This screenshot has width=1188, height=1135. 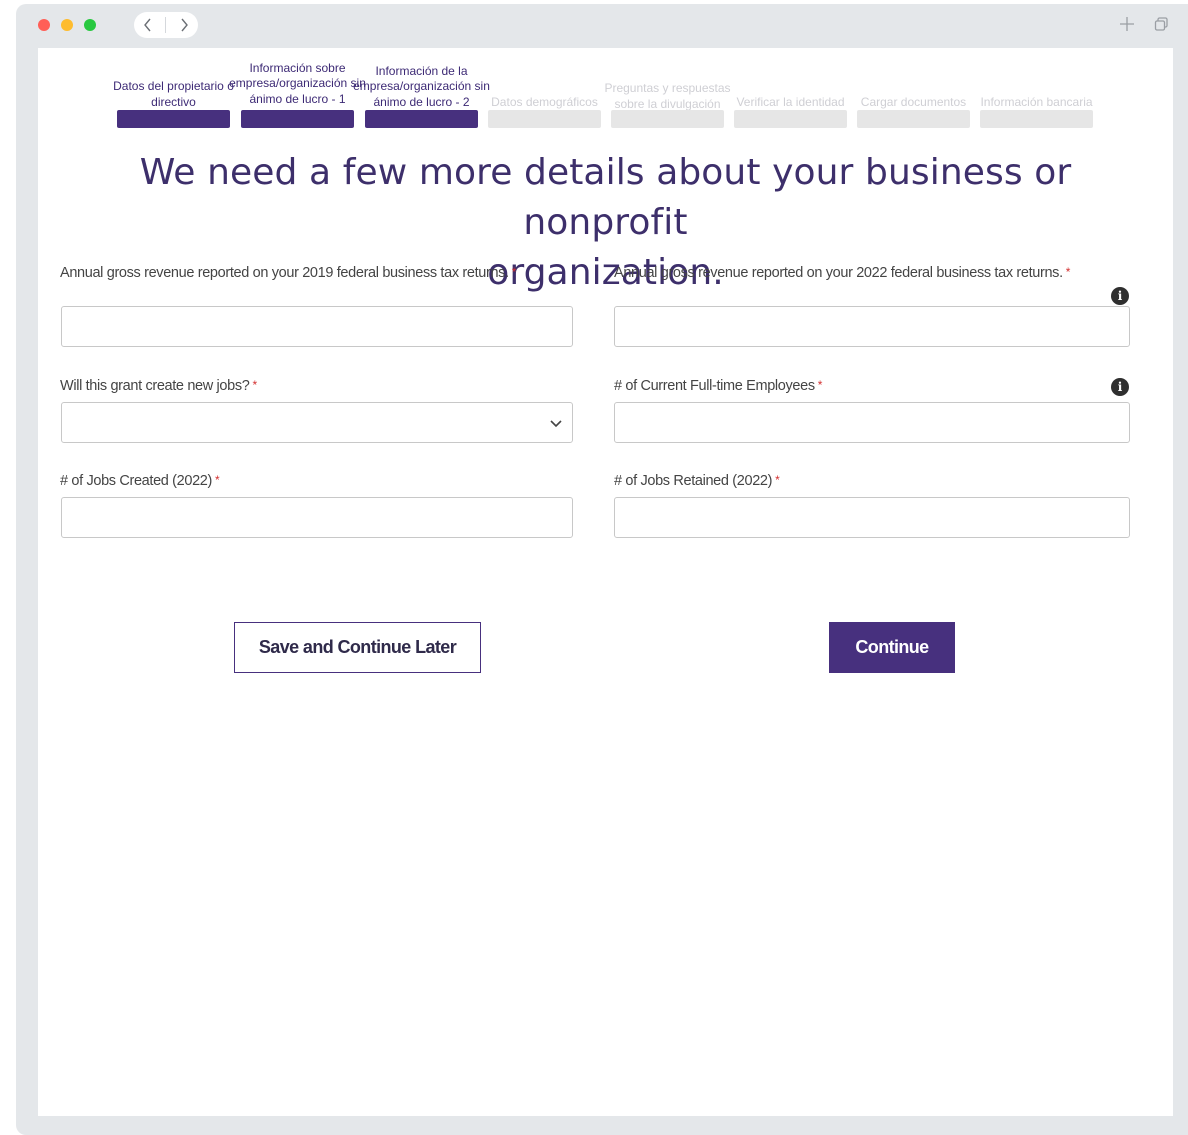 I want to click on save-continue-later-button: Save and Continue Later, so click(x=357, y=647).